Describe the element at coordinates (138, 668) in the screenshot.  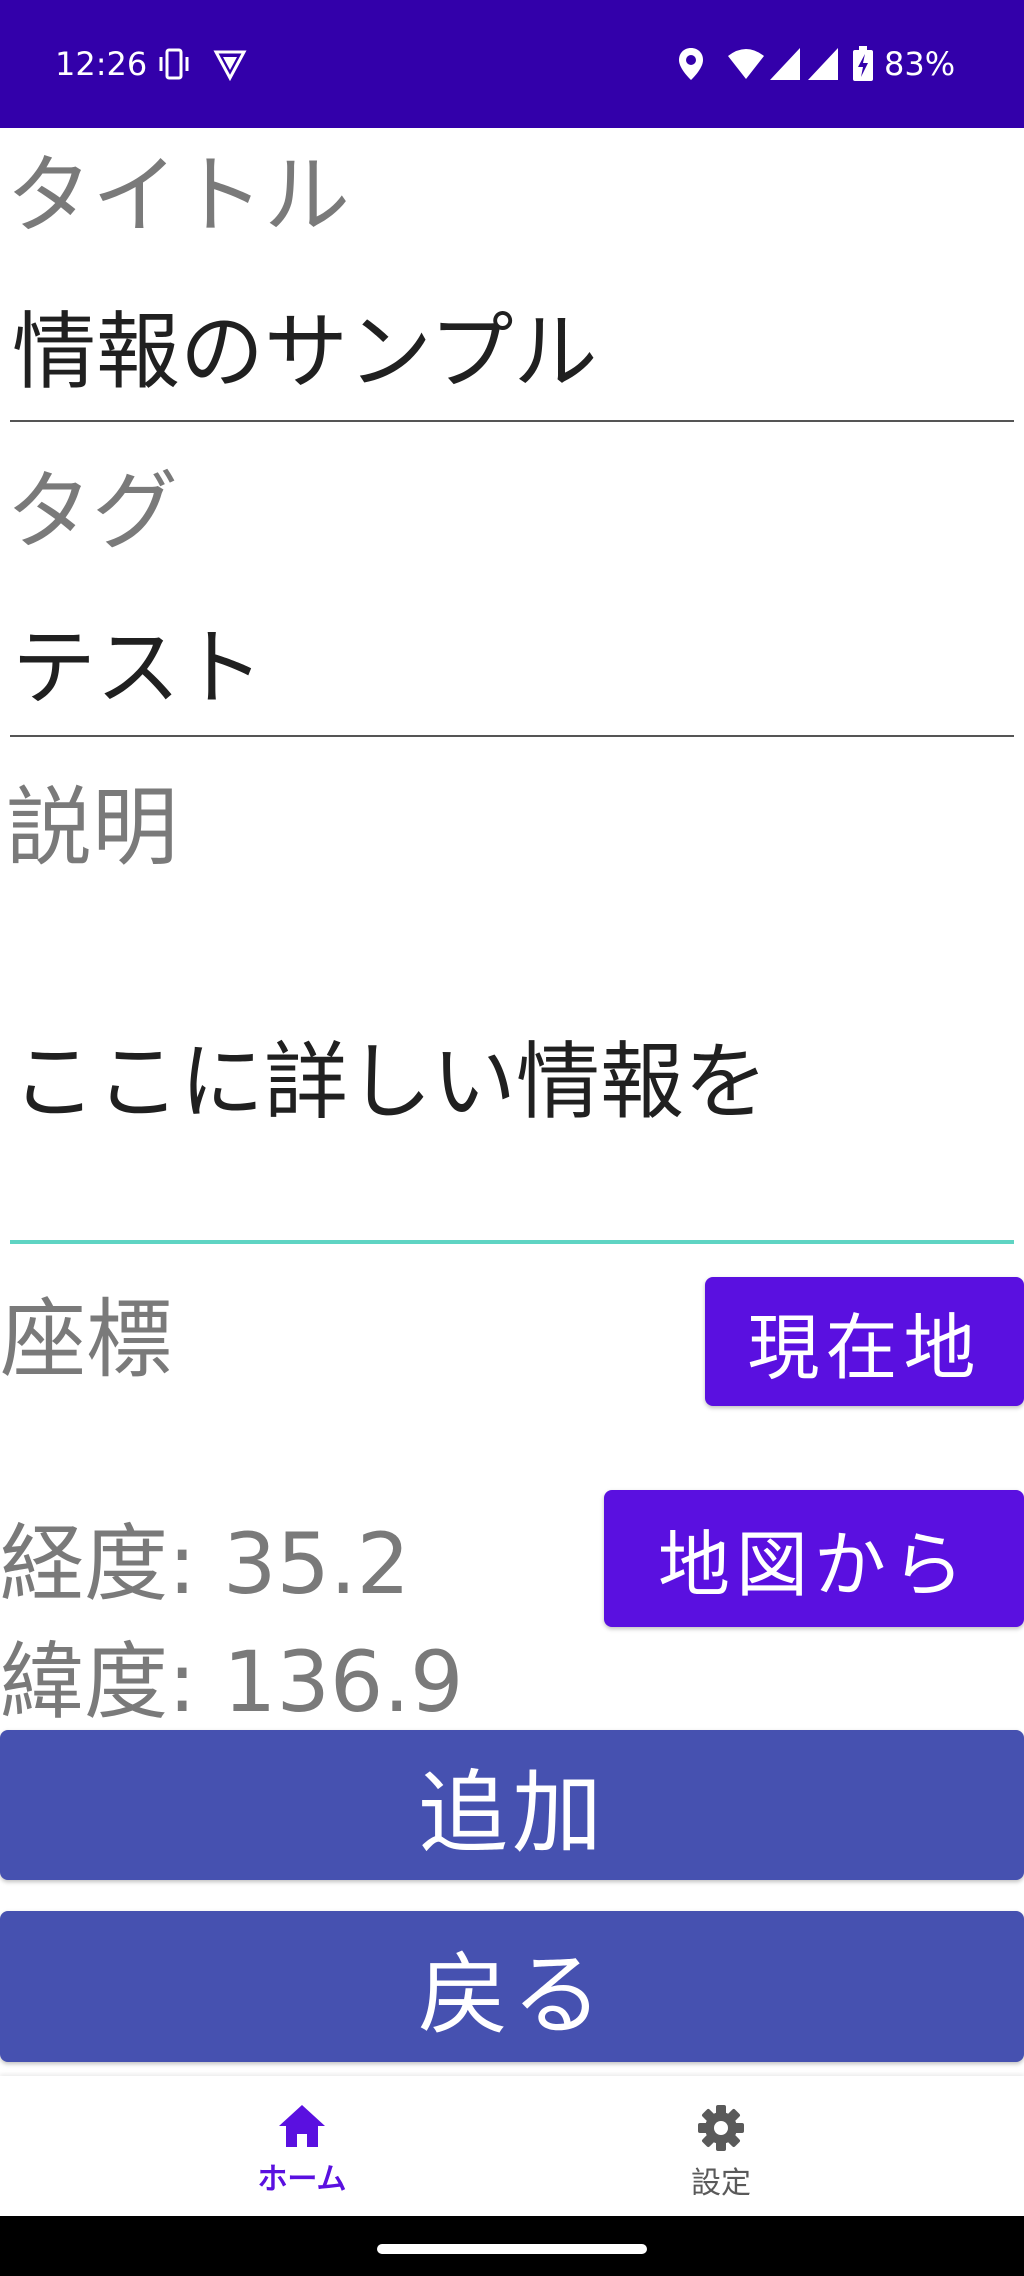
I see `tag-input: テスト` at that location.